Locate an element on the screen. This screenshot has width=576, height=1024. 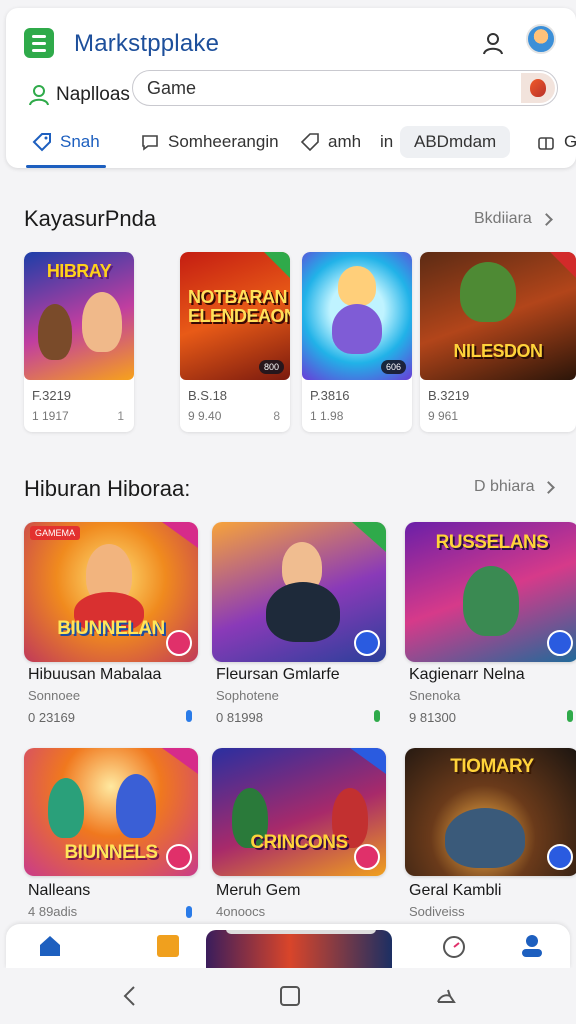
product-thumbnail: 606 is located at coordinates (357, 316).